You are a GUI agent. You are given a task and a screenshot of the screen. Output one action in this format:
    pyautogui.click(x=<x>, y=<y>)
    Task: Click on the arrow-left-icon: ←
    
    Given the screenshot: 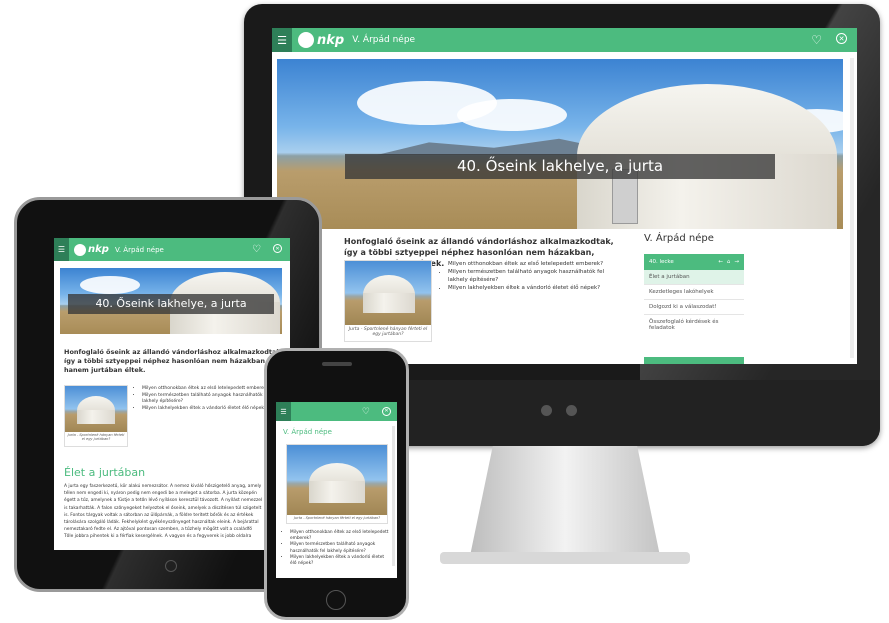 What is the action you would take?
    pyautogui.click(x=720, y=262)
    